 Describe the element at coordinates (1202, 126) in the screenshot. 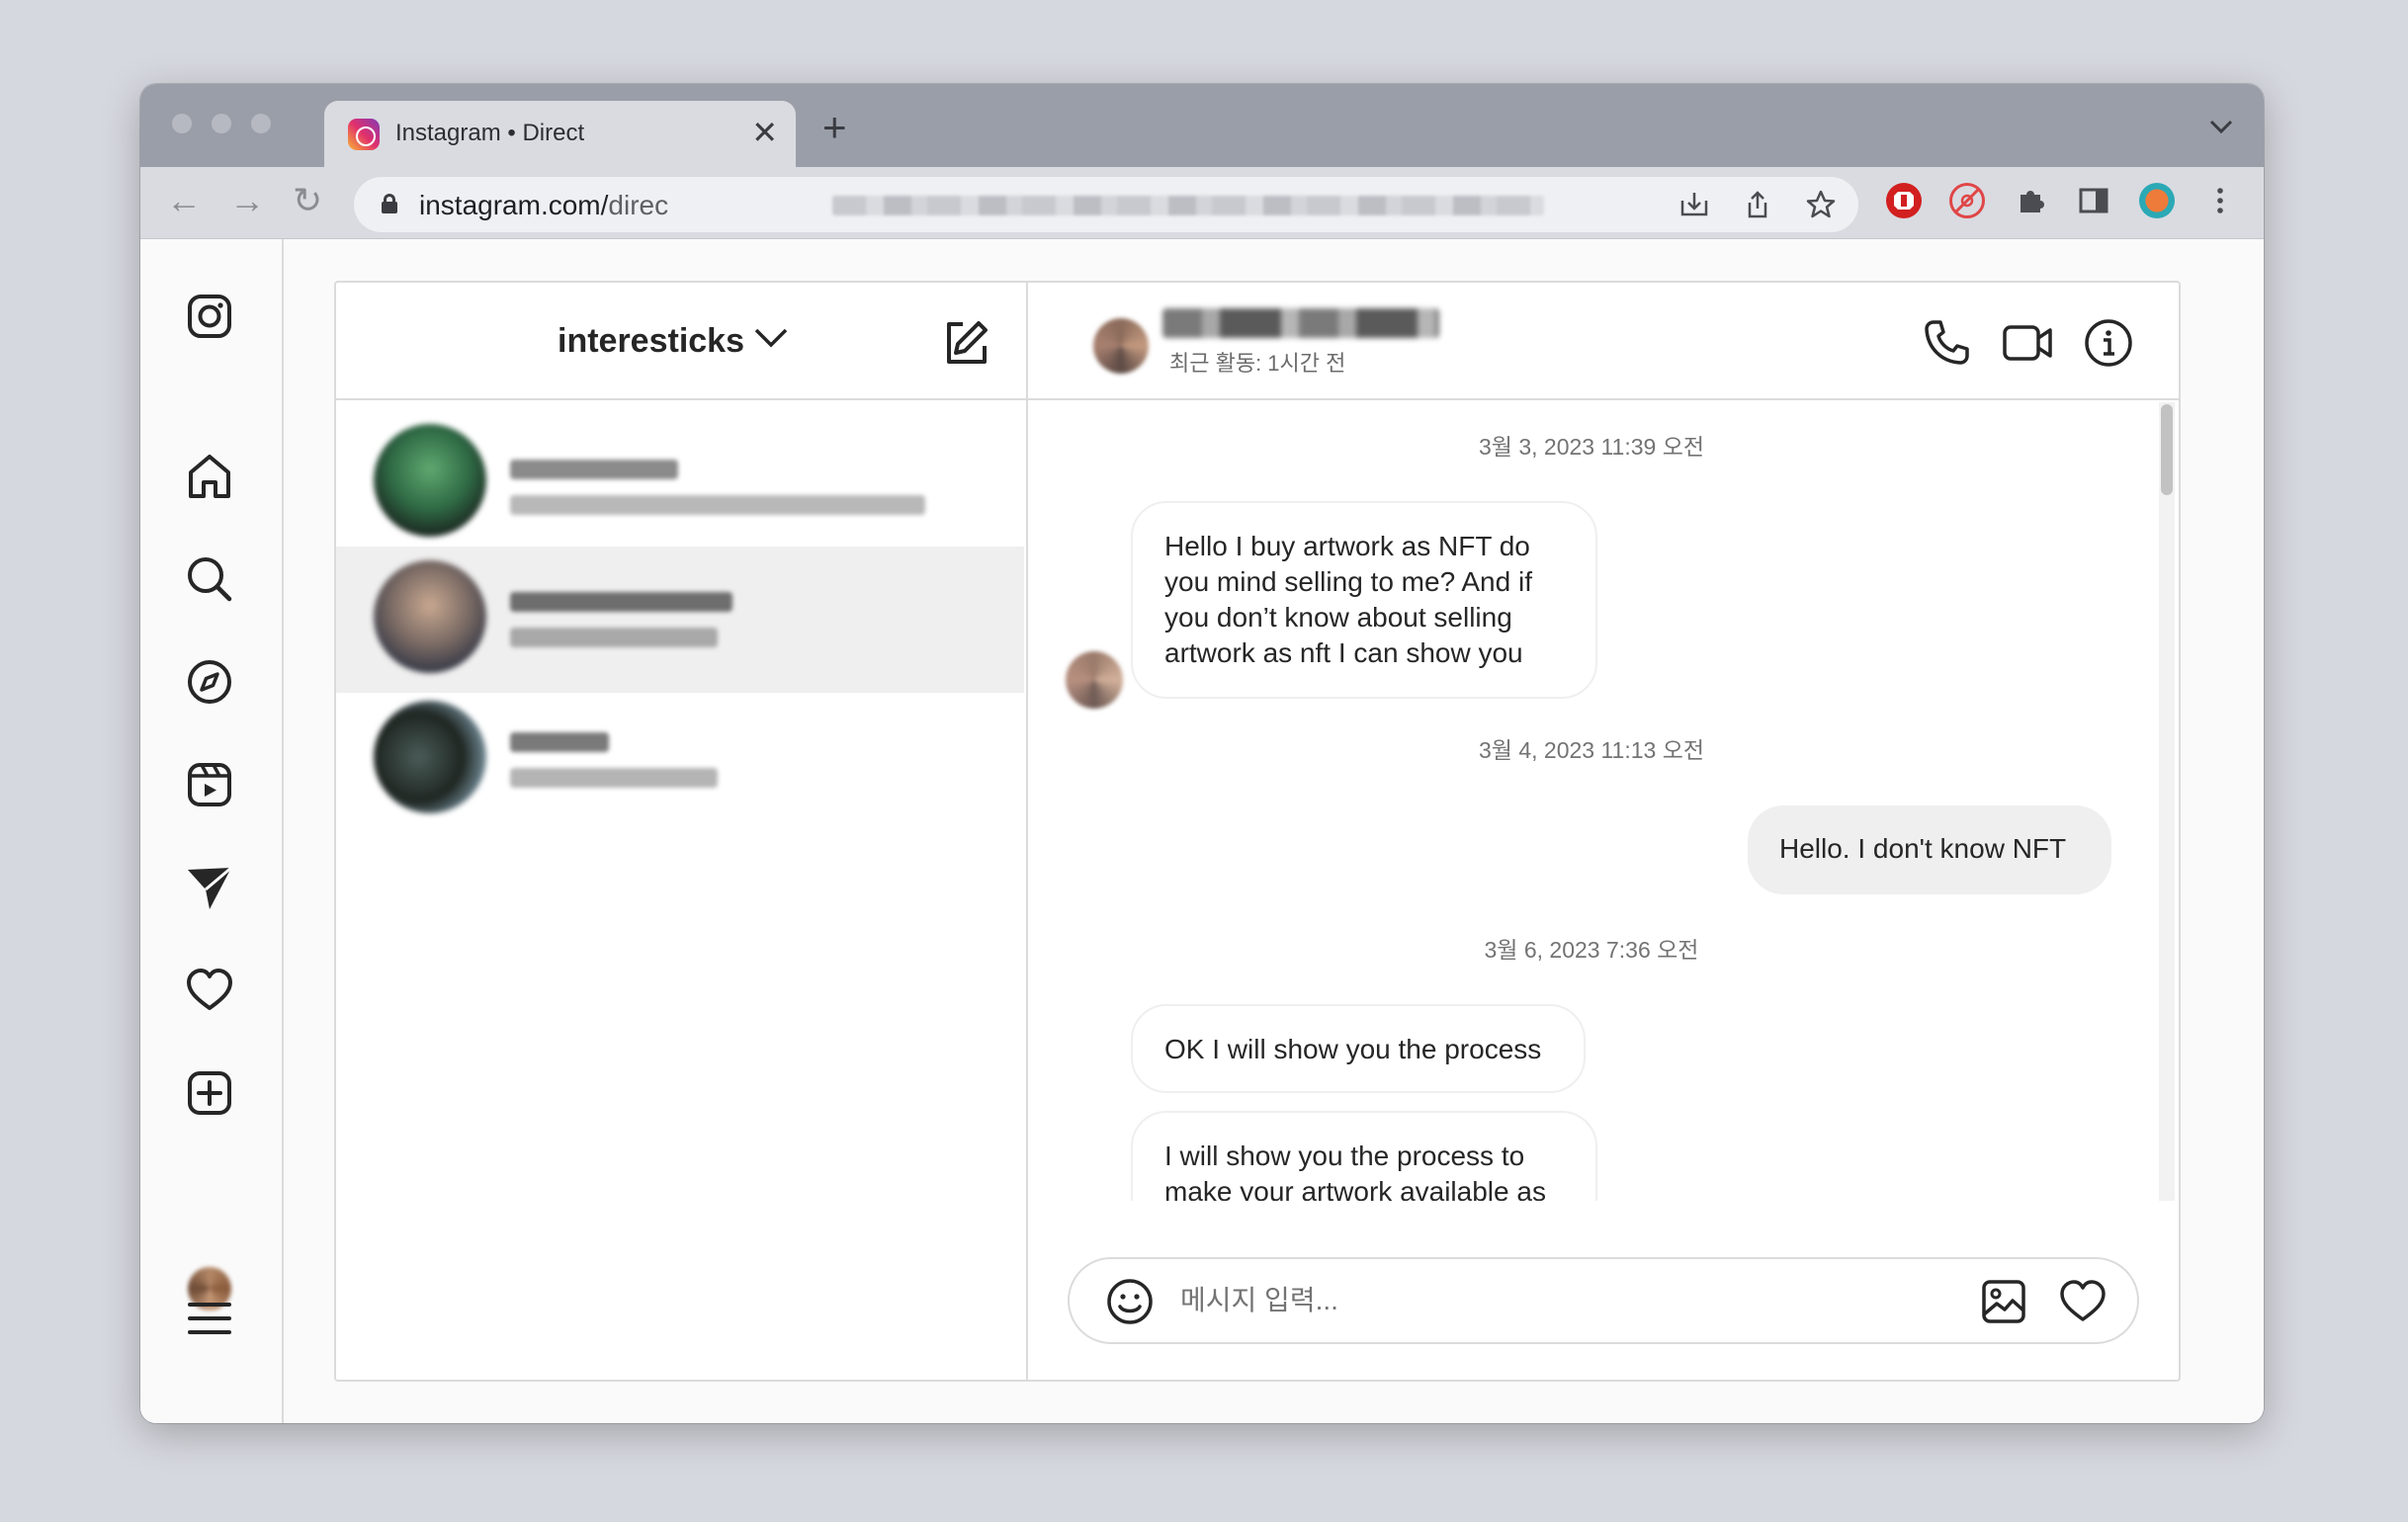

I see `tab-bar: Instagram • Direct ✕ +` at that location.